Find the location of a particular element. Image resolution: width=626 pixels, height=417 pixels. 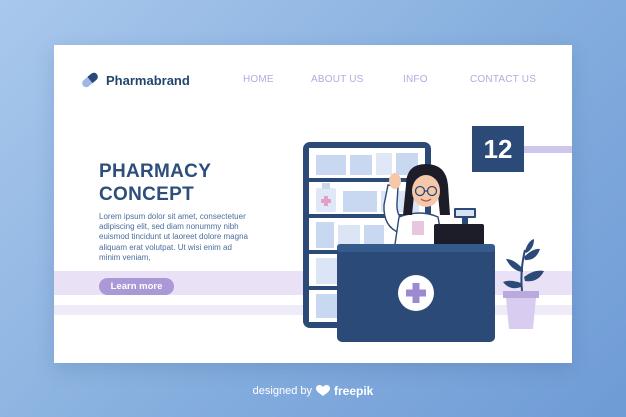

queue-number-sign: 12 is located at coordinates (498, 149).